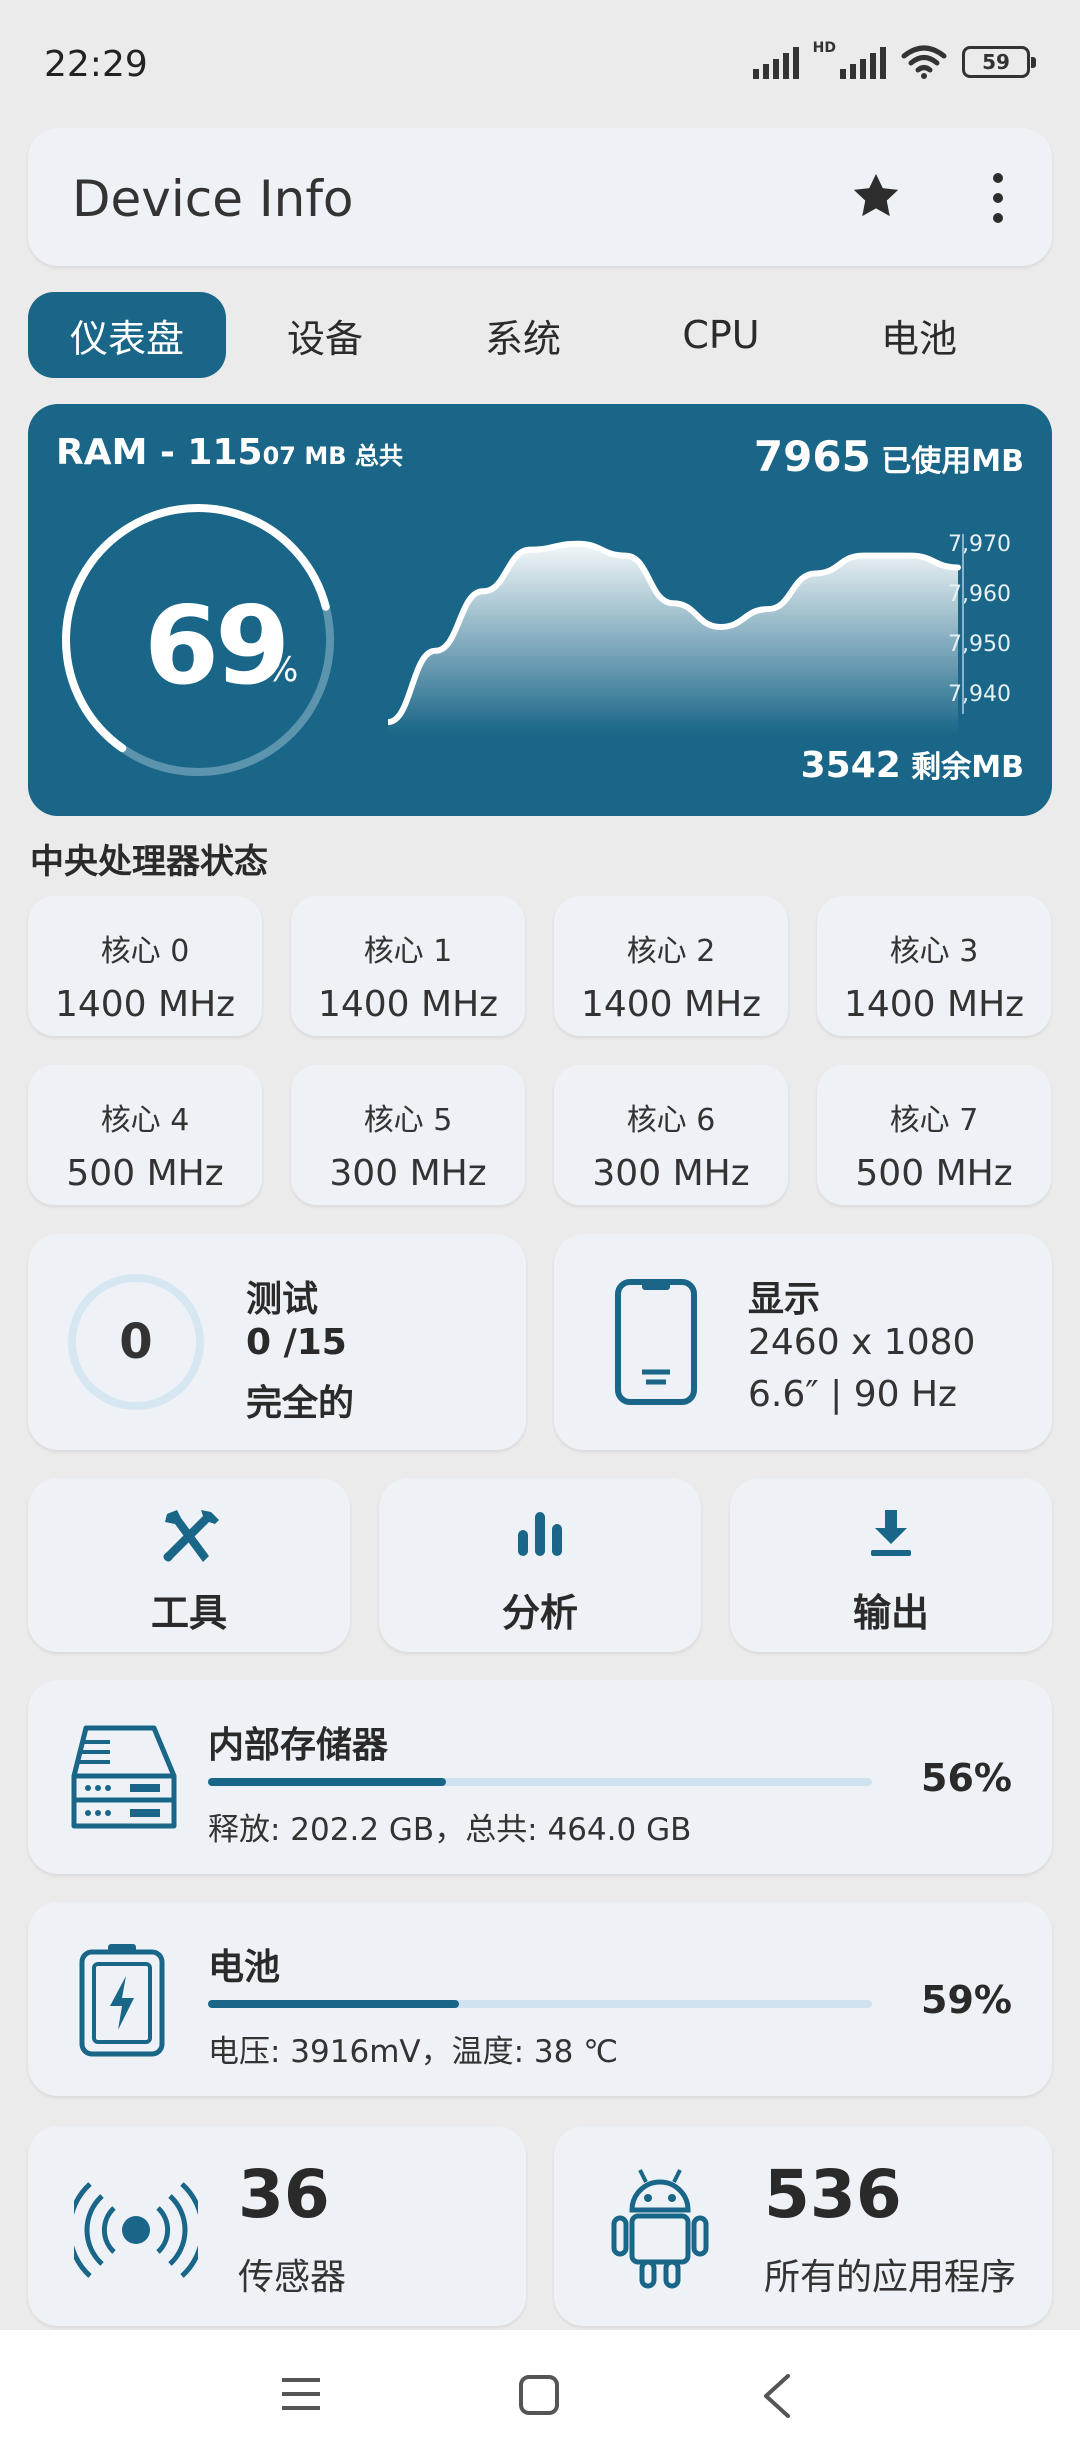  I want to click on tools-button: 工具, so click(189, 1565).